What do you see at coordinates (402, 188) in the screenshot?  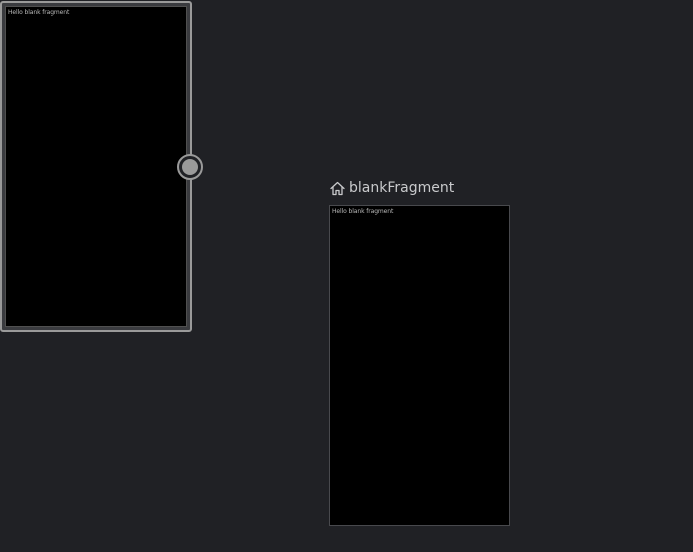 I see `destination-label-text: blankFragment` at bounding box center [402, 188].